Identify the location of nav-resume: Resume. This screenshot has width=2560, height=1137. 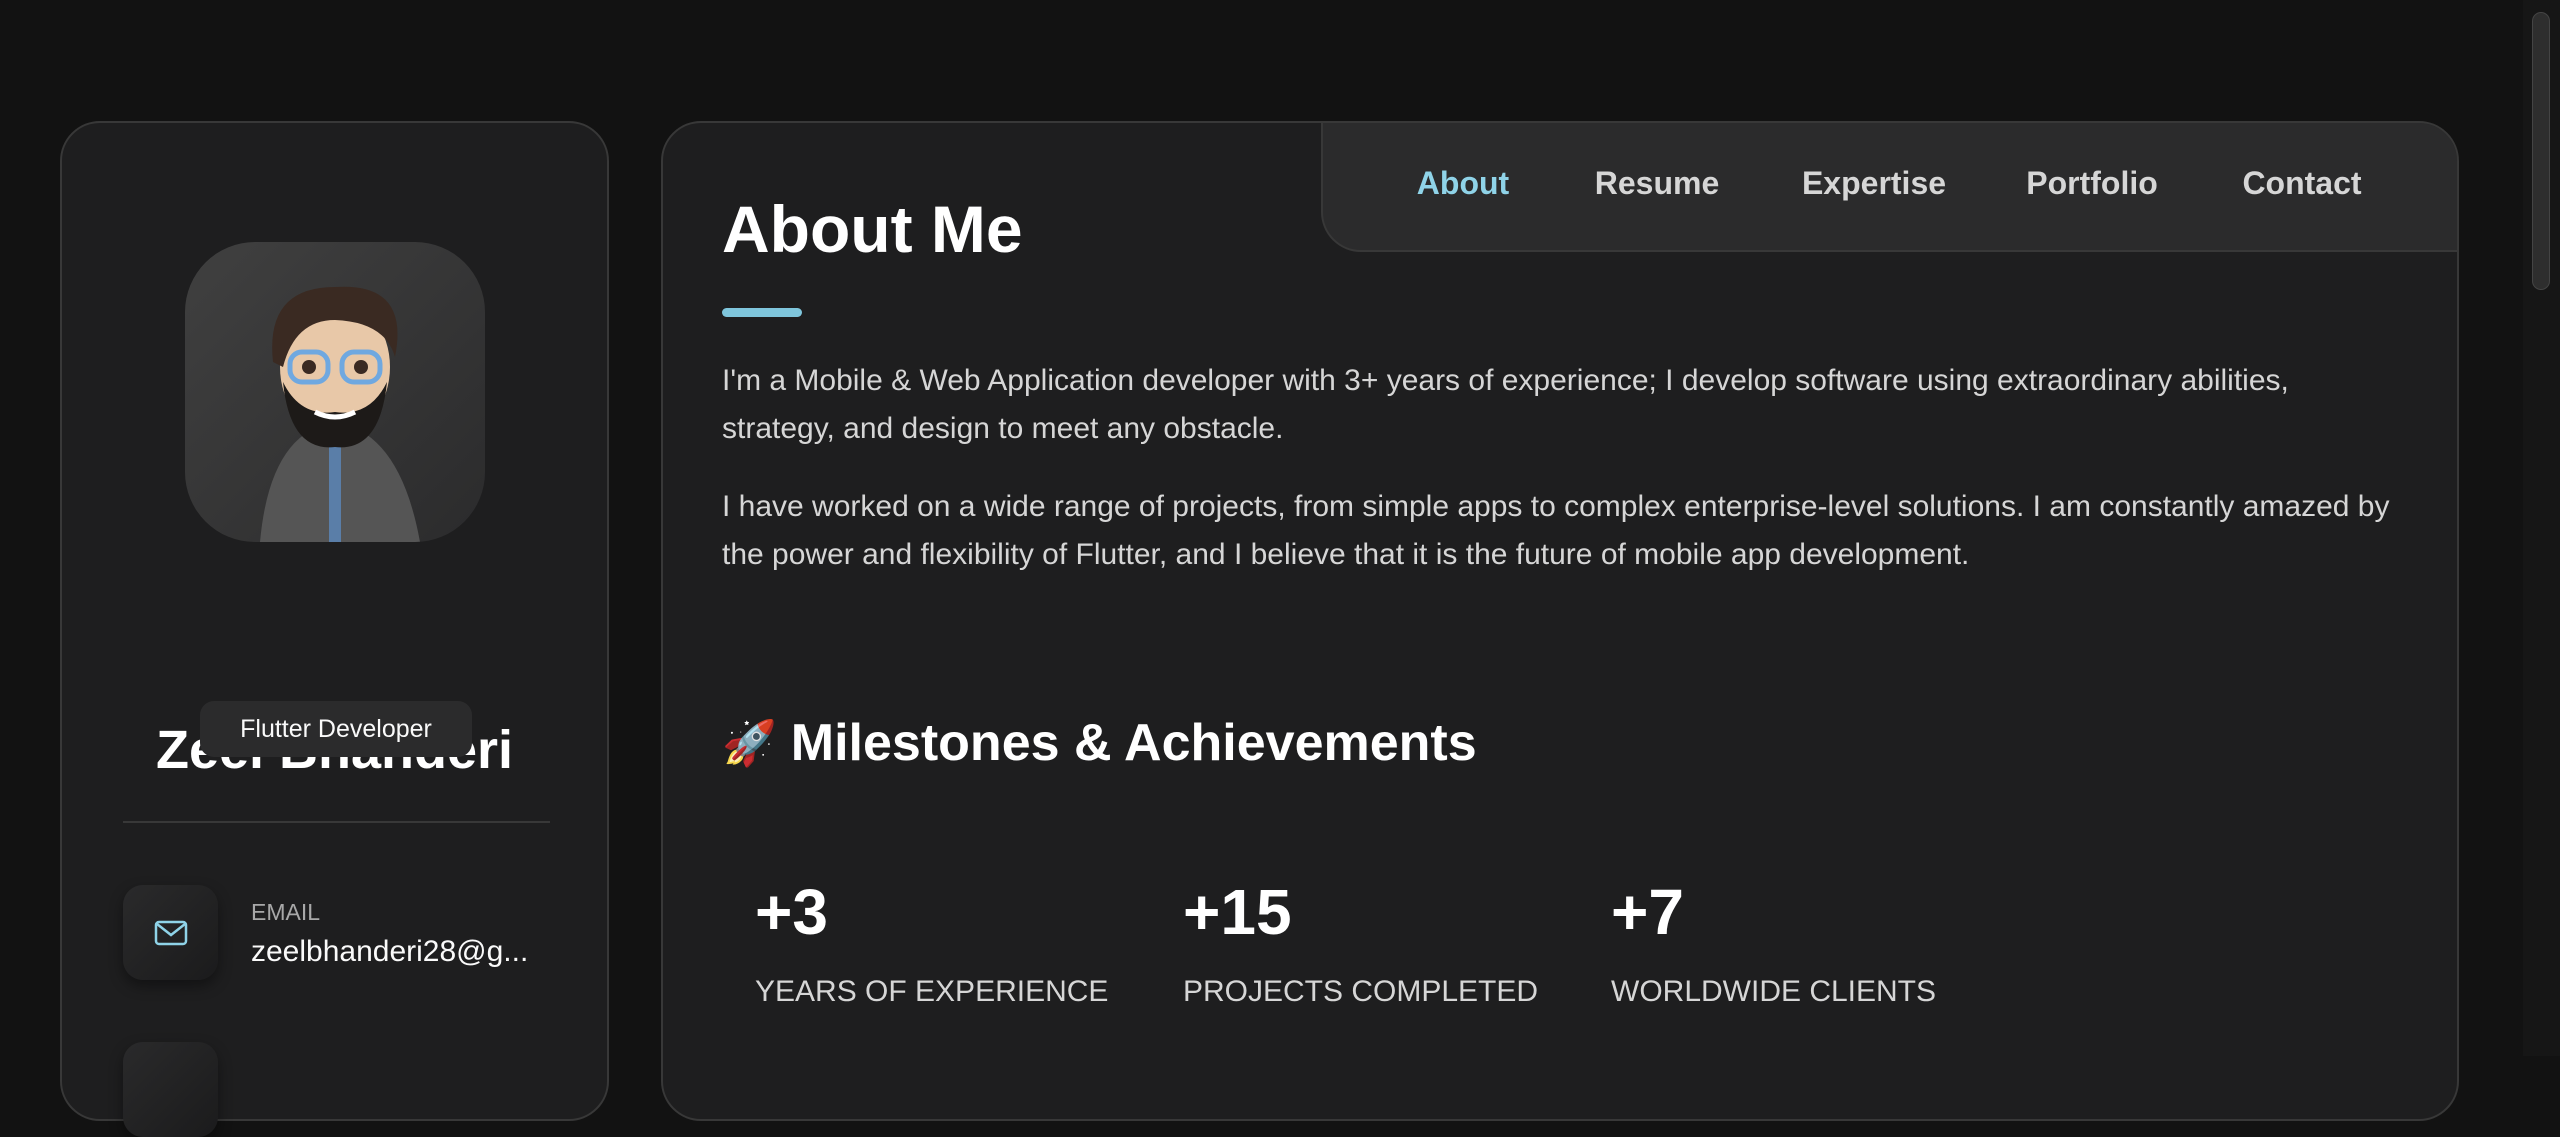
(1657, 183).